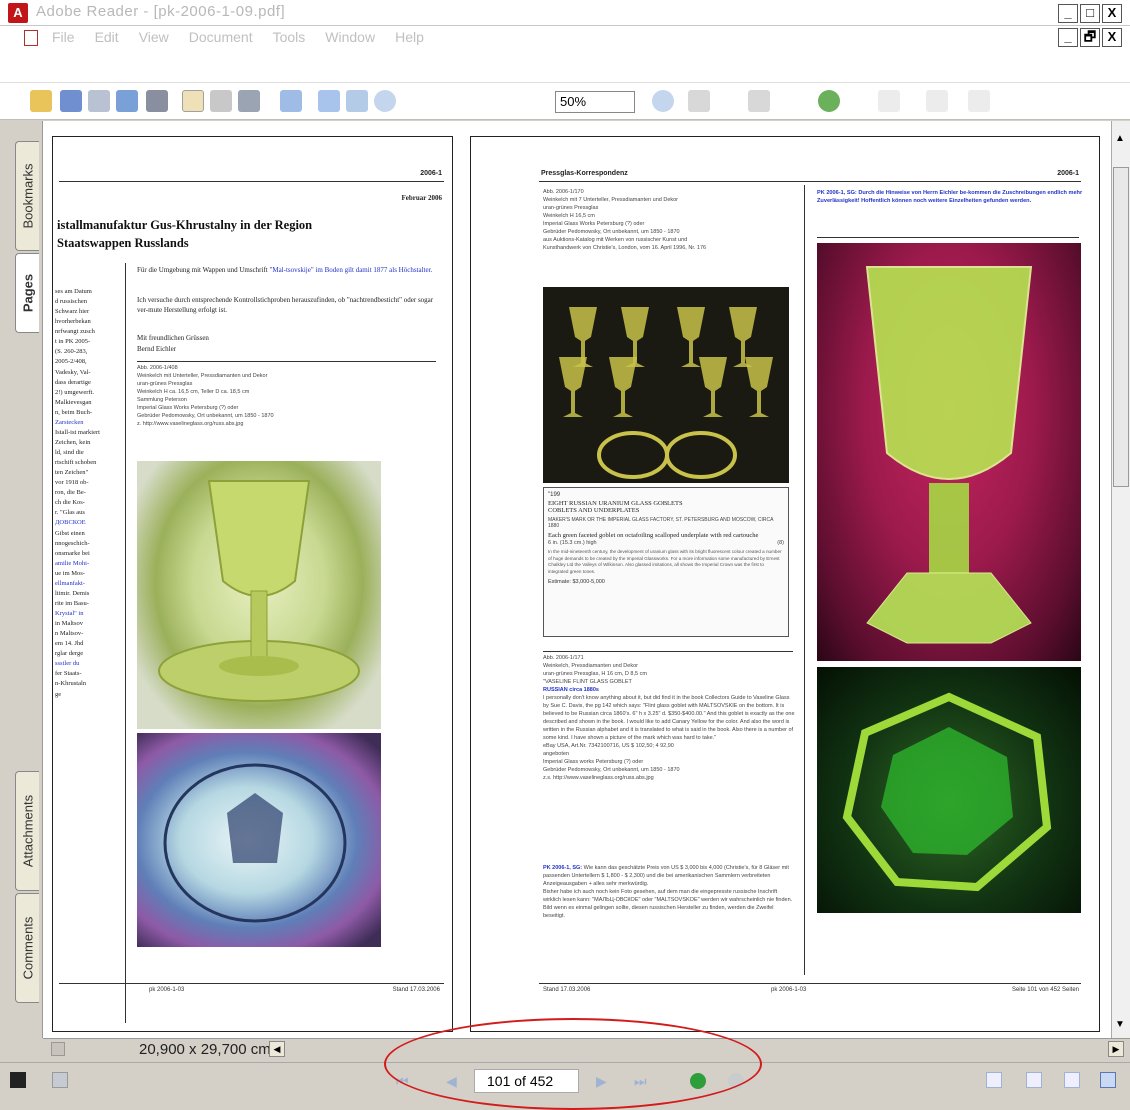  Describe the element at coordinates (41, 101) in the screenshot. I see `open-icon` at that location.